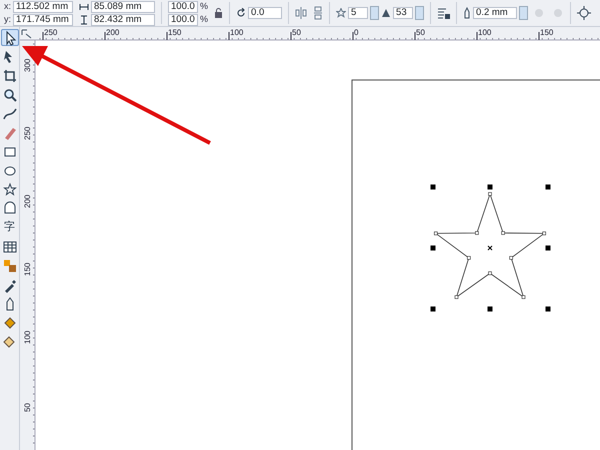  What do you see at coordinates (386, 13) in the screenshot?
I see `sharpness-icon` at bounding box center [386, 13].